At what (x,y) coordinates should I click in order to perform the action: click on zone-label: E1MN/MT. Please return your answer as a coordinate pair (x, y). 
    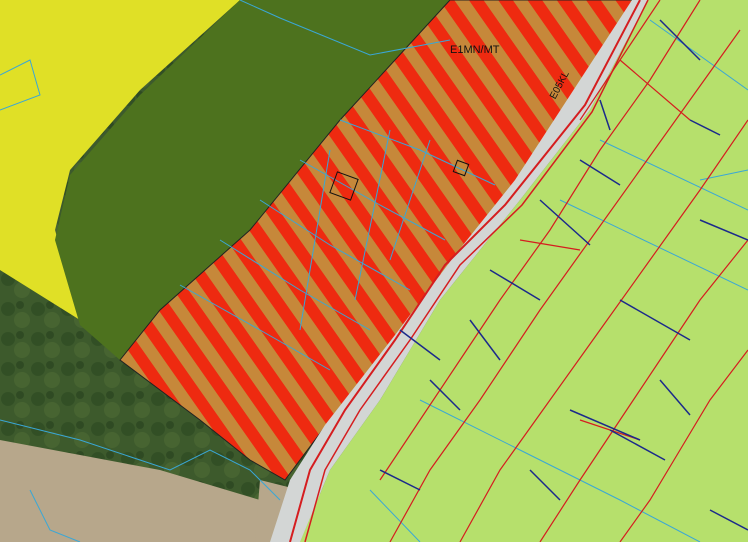
    Looking at the image, I should click on (475, 50).